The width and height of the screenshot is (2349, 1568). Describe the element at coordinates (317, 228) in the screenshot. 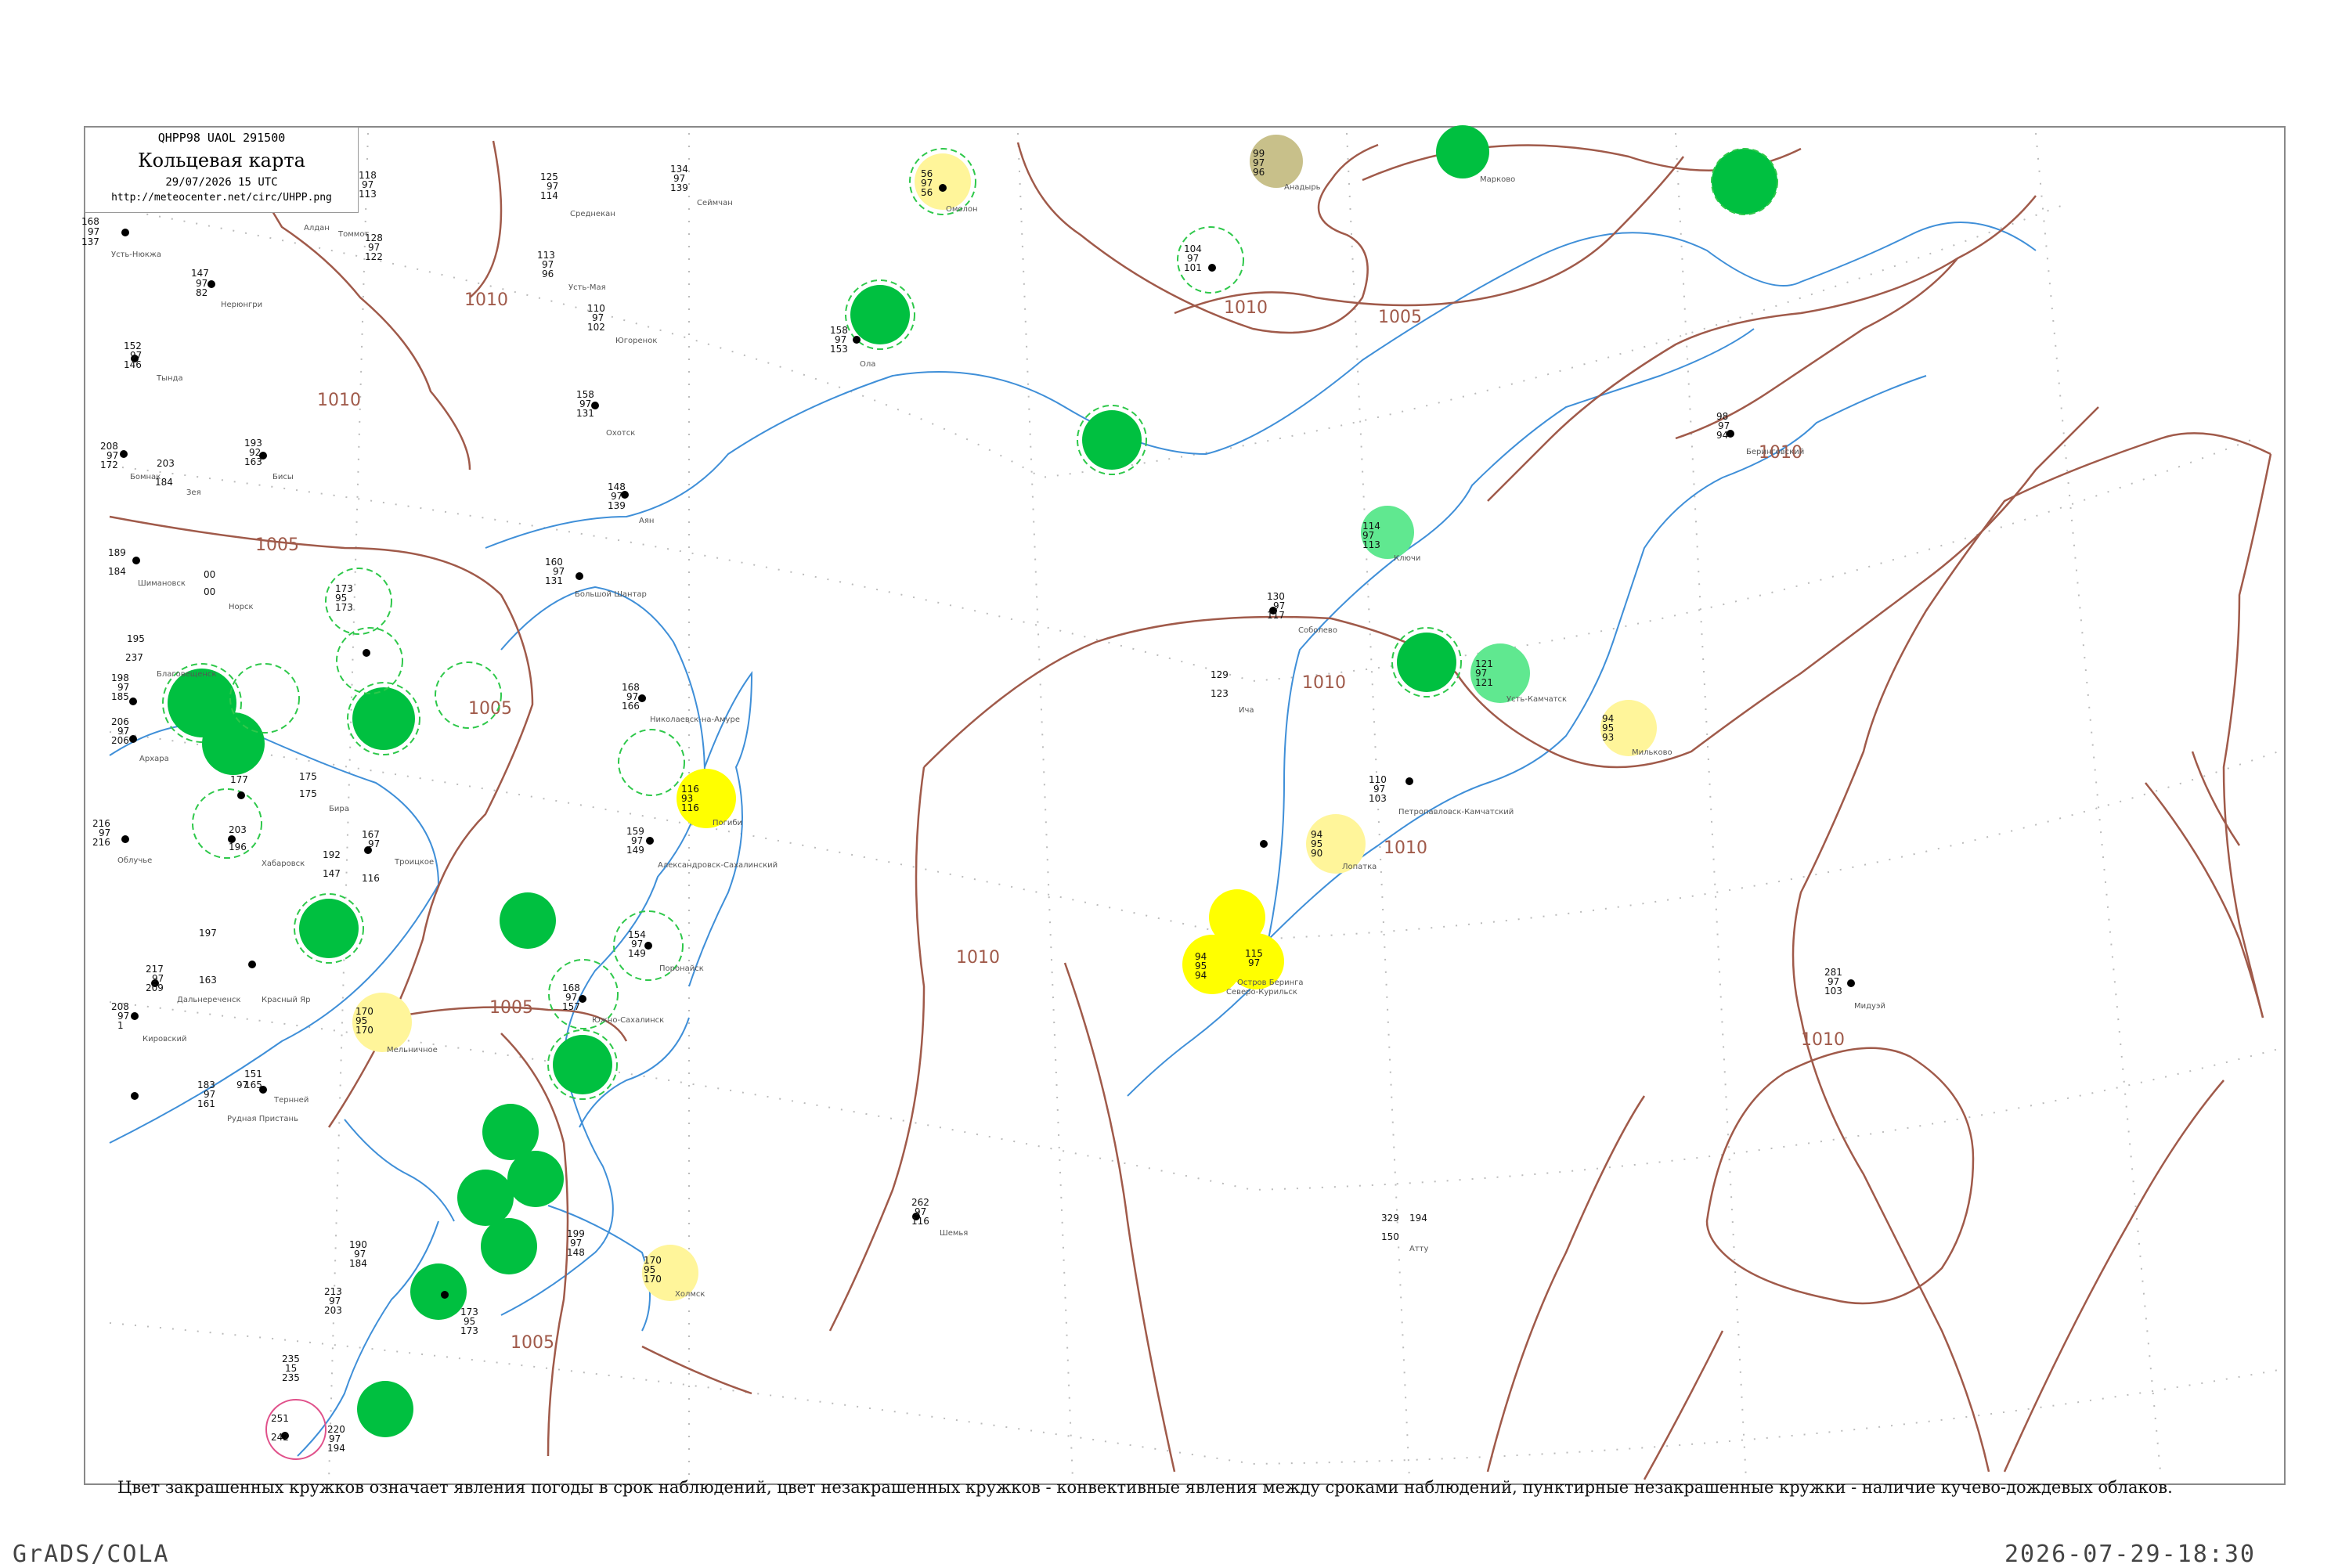

I see `station-name: Алдан` at that location.